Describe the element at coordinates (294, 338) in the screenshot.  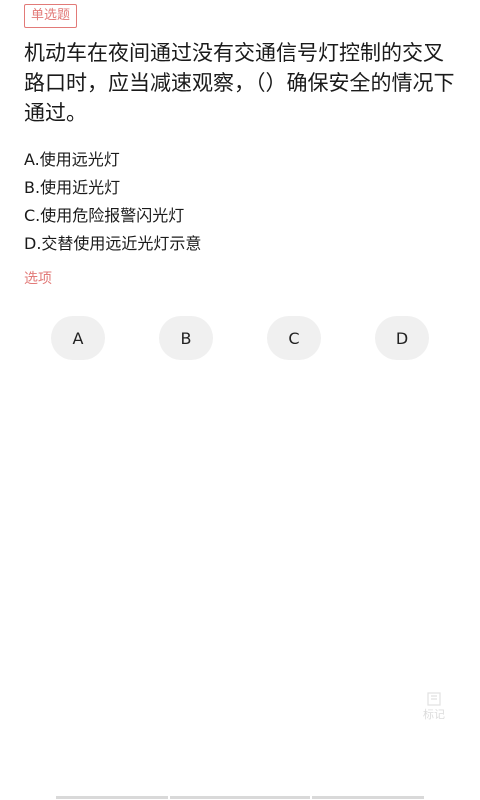
I see `answer-c-button: C` at that location.